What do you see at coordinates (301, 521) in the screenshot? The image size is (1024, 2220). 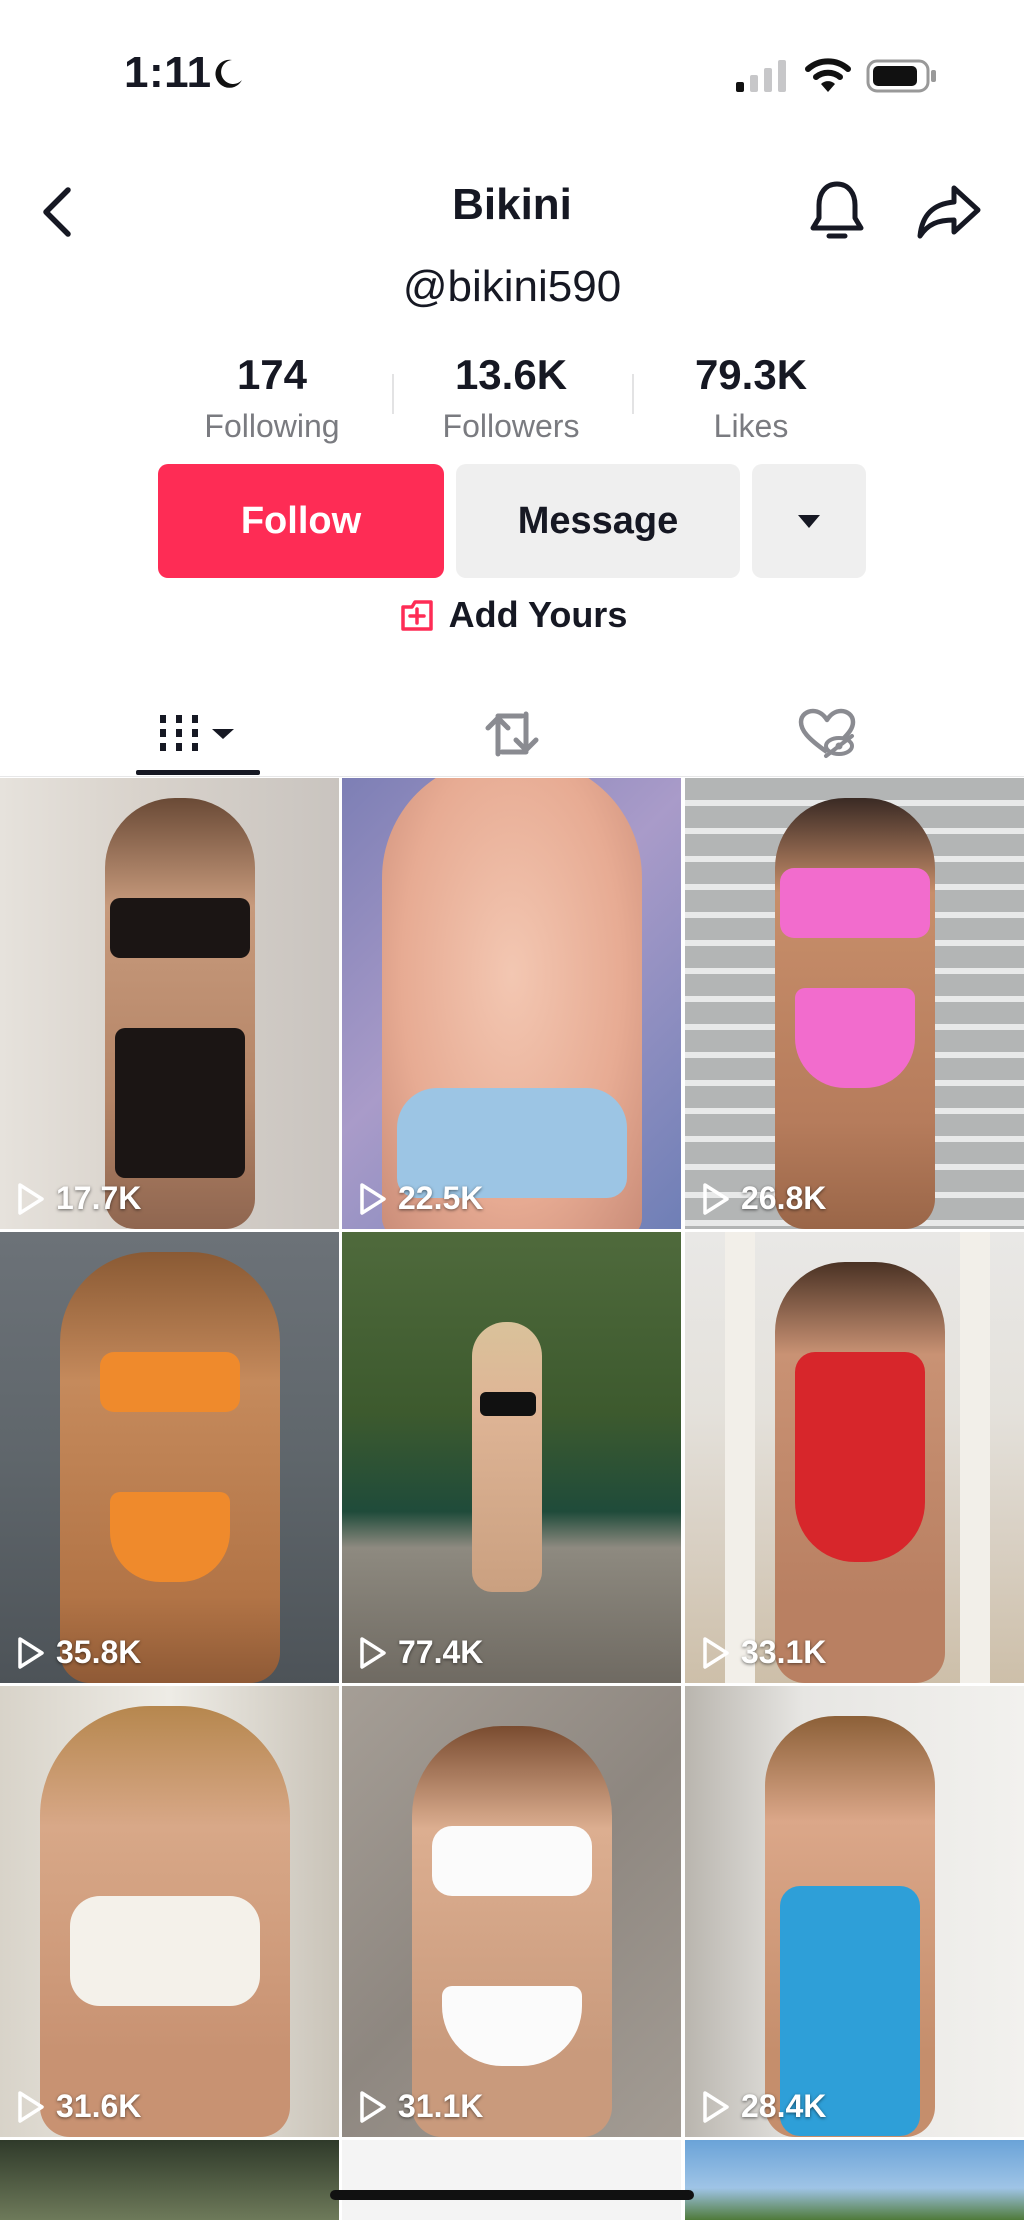 I see `follow-button: Follow` at bounding box center [301, 521].